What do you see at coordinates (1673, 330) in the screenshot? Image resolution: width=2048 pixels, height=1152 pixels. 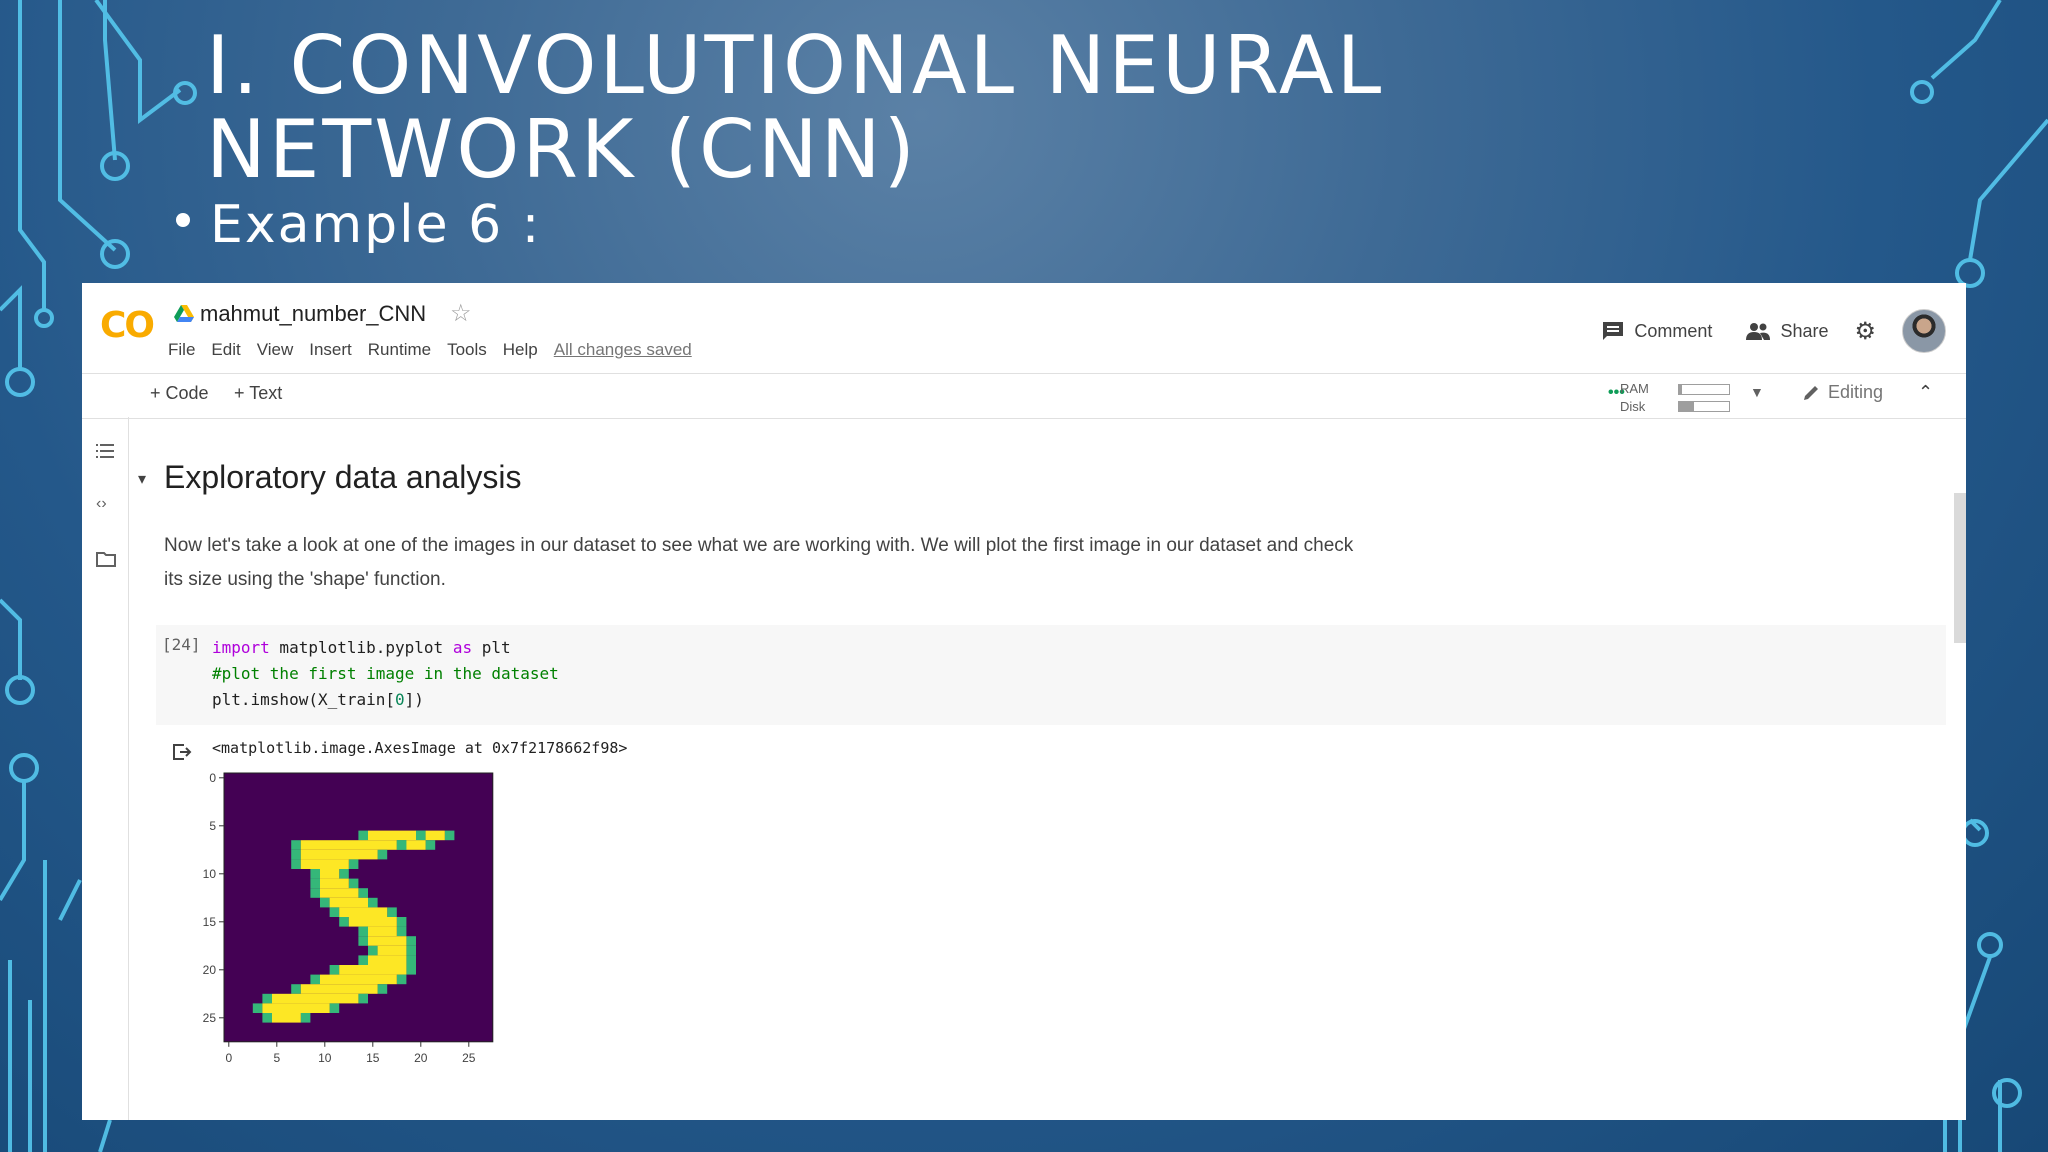 I see `comment-label: Comment` at bounding box center [1673, 330].